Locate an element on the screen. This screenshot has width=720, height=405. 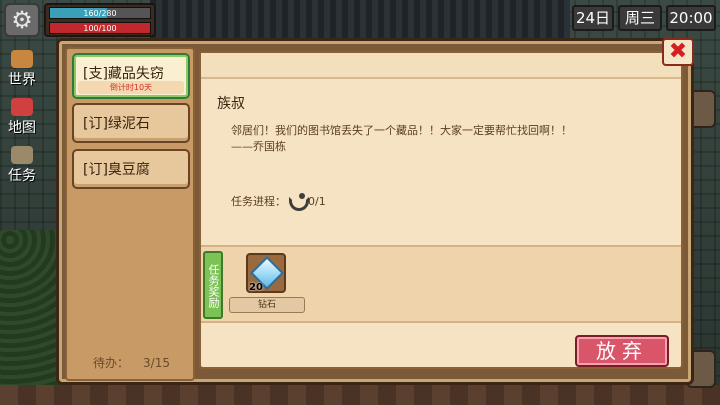
quest-tab-stolen-collection: [支]藏品失窃 倒计时10天 is located at coordinates (131, 76).